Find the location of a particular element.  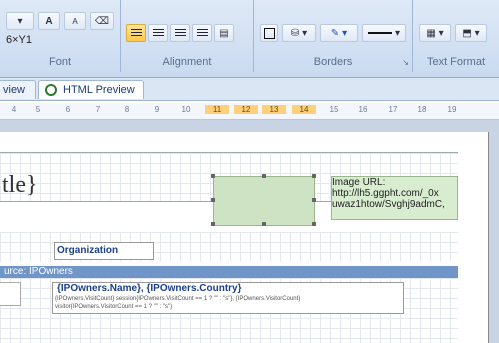

grow-font-button: A is located at coordinates (49, 21).